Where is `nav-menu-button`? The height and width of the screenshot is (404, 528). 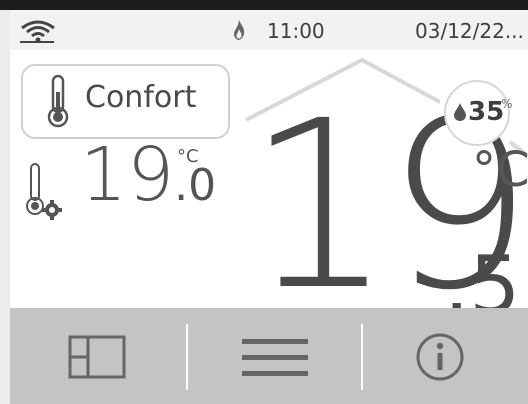
nav-menu-button is located at coordinates (274, 356).